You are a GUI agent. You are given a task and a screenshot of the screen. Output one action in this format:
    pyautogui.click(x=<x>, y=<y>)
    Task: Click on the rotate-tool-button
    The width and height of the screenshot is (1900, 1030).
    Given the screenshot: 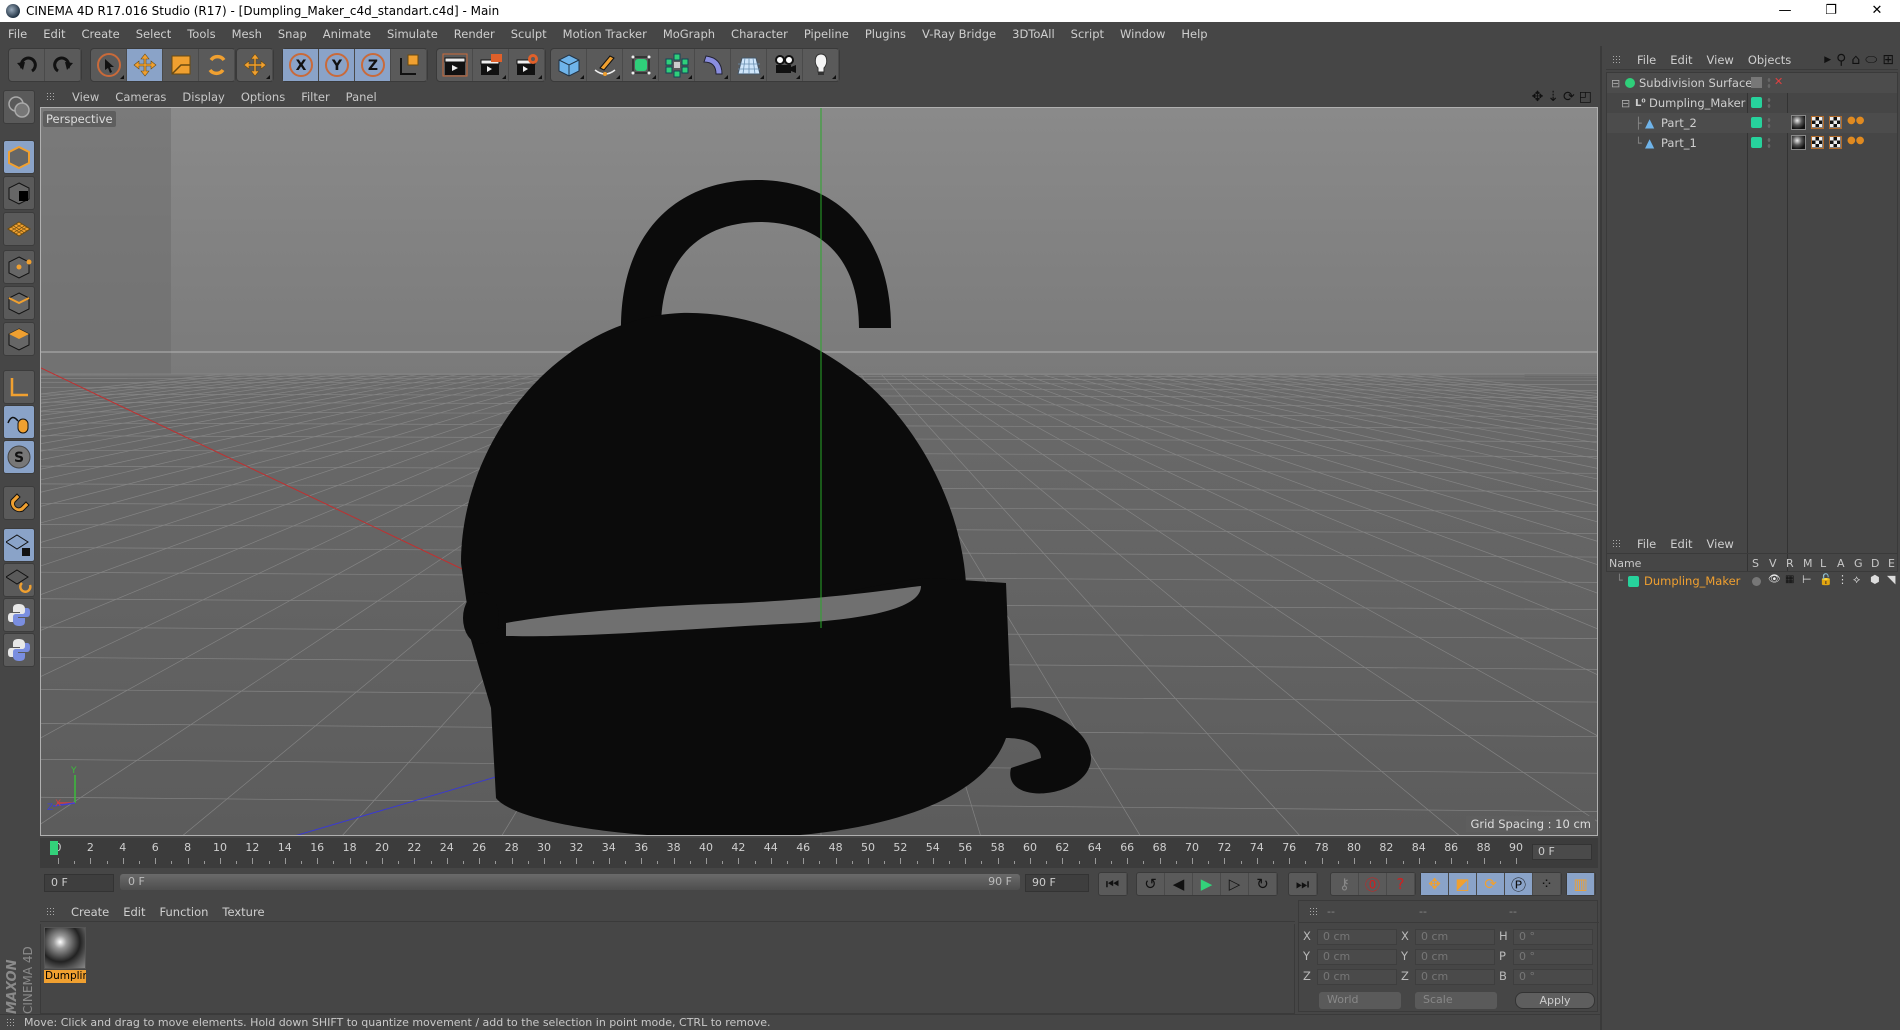 What is the action you would take?
    pyautogui.click(x=217, y=65)
    